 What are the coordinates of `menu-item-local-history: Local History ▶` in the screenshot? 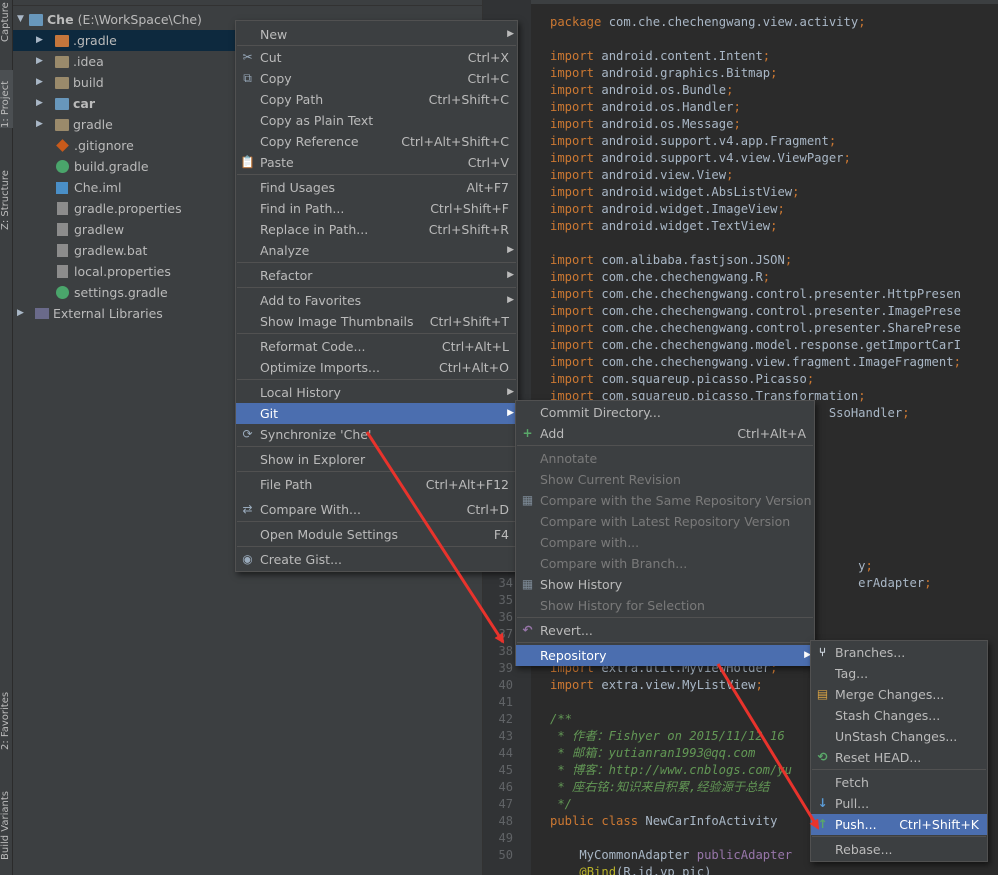 It's located at (376, 392).